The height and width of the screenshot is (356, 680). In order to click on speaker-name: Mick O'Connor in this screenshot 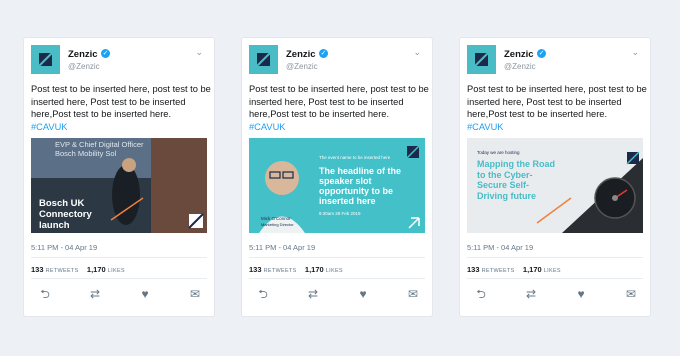, I will do `click(276, 218)`.